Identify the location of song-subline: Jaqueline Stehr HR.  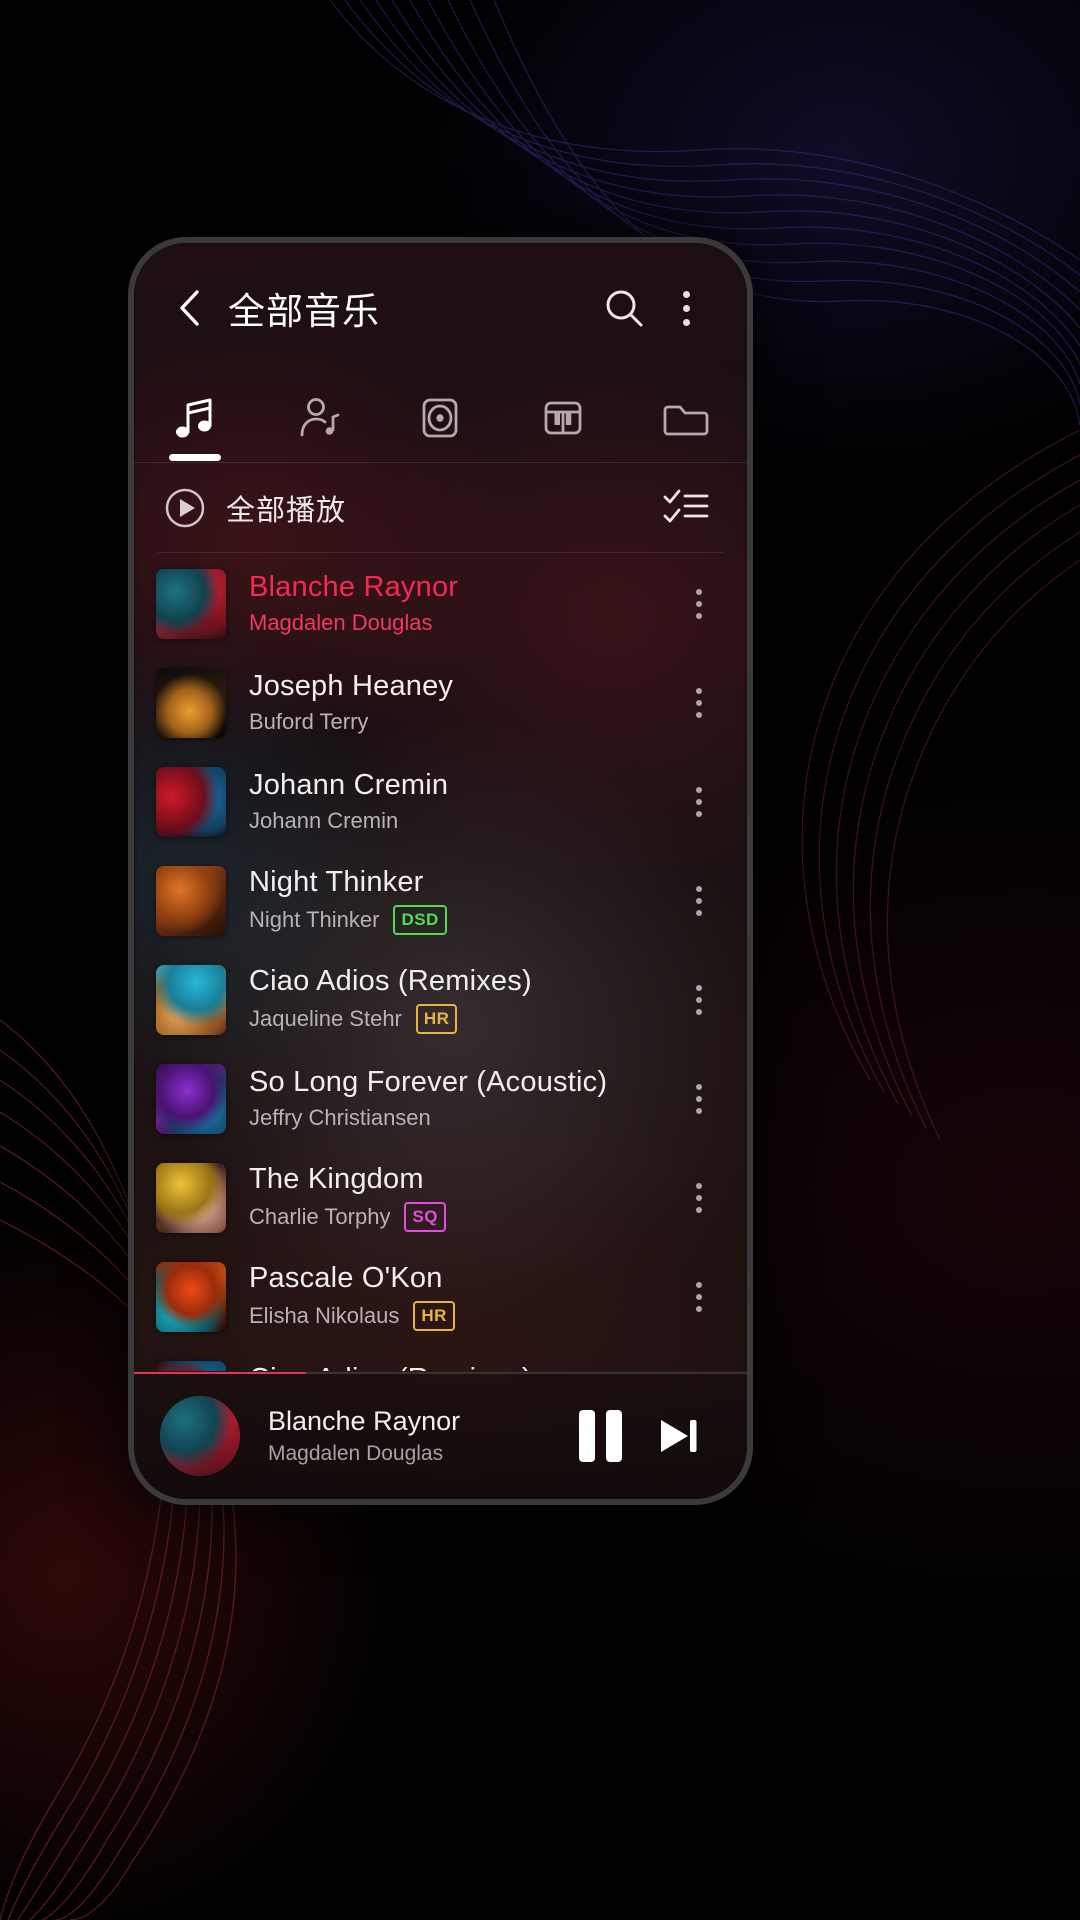
(460, 1019).